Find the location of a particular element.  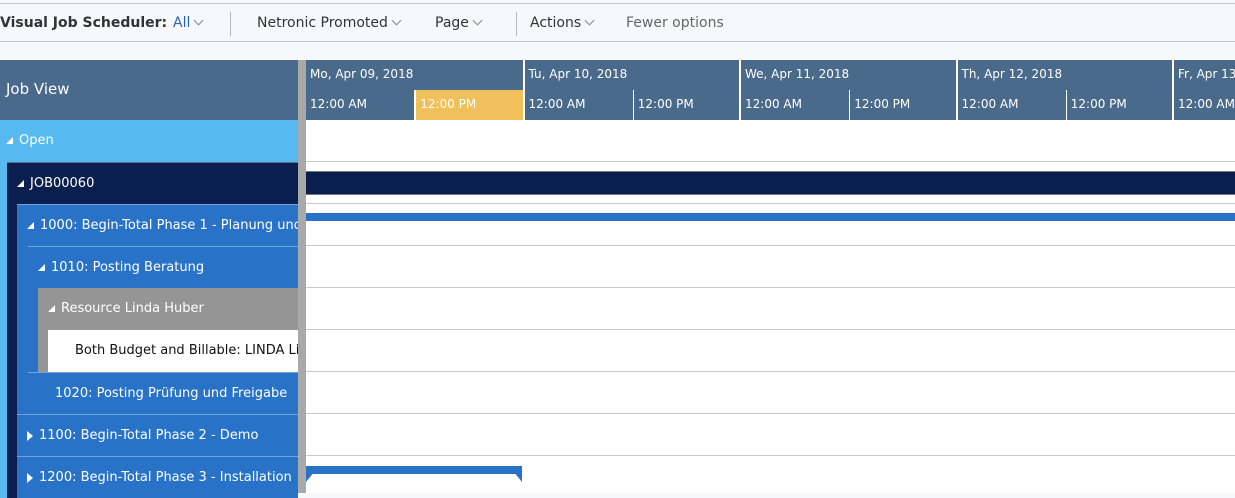

phase-3-summary-bar is located at coordinates (414, 474).